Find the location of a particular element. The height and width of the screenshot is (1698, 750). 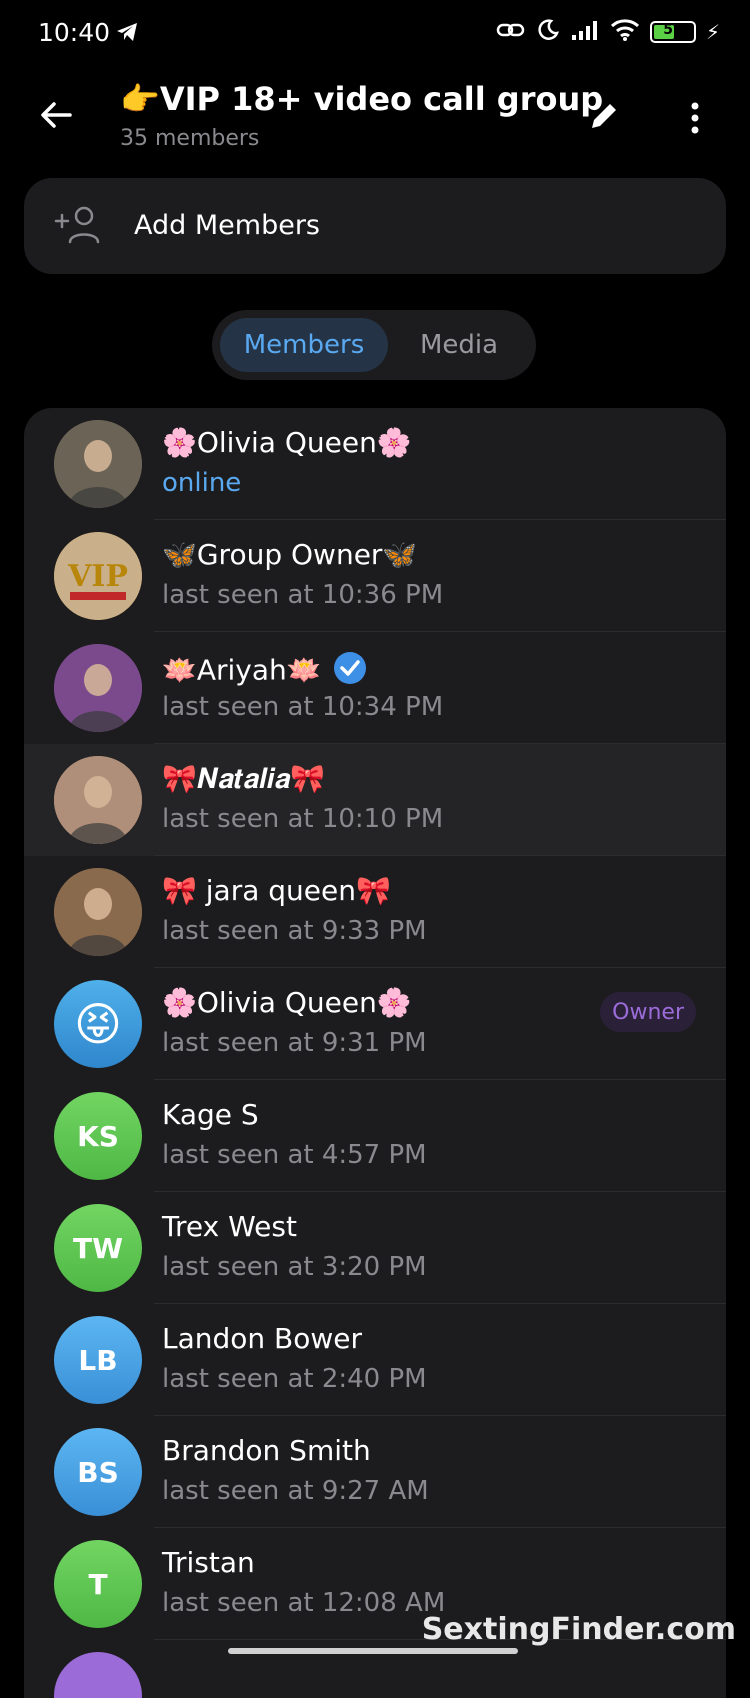

vip-logo-icon: VIP is located at coordinates (98, 576).